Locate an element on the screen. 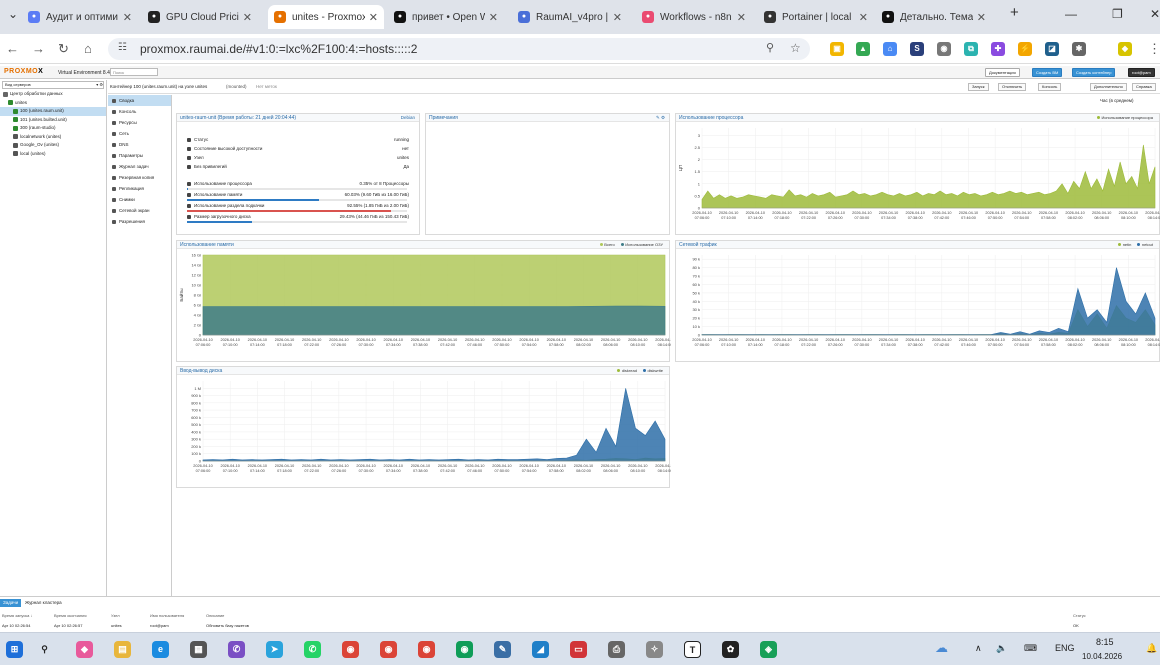  browser-tab: ● Portainer | local ✕ is located at coordinates (816, 17).